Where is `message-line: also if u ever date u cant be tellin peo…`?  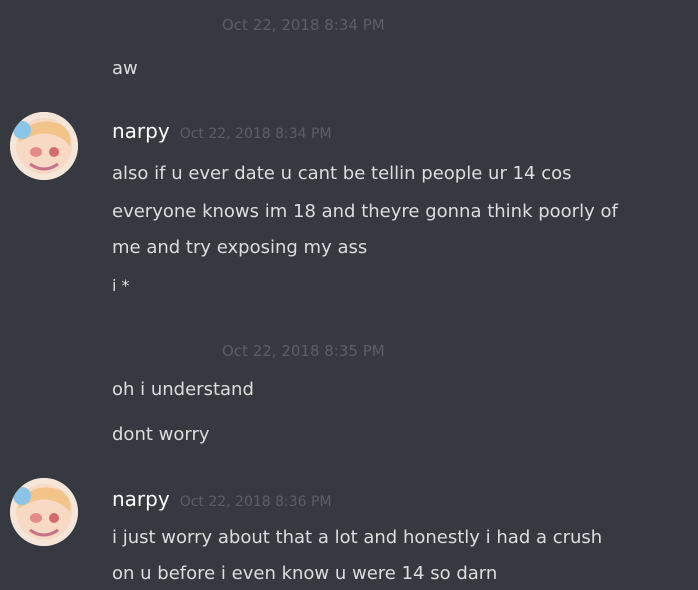 message-line: also if u ever date u cant be tellin peo… is located at coordinates (342, 173).